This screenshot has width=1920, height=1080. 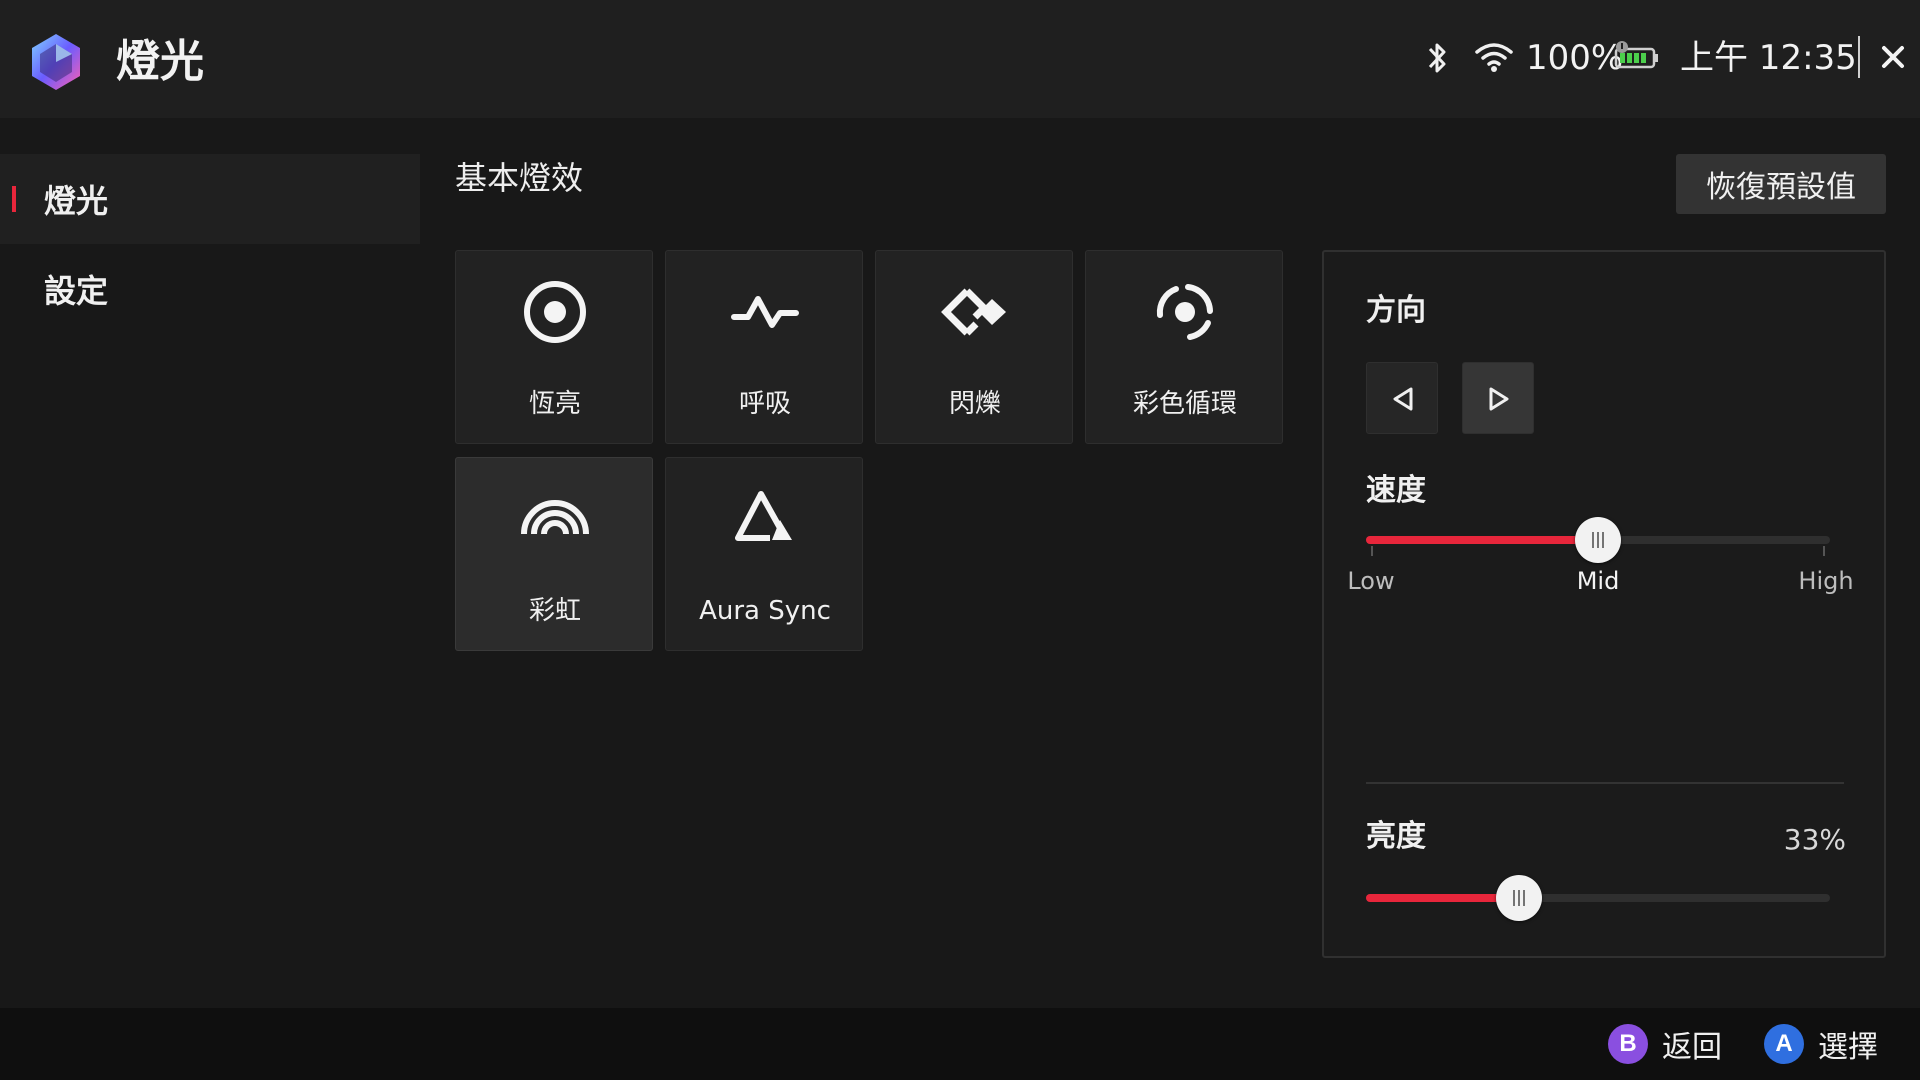 What do you see at coordinates (973, 312) in the screenshot?
I see `strobing-icon` at bounding box center [973, 312].